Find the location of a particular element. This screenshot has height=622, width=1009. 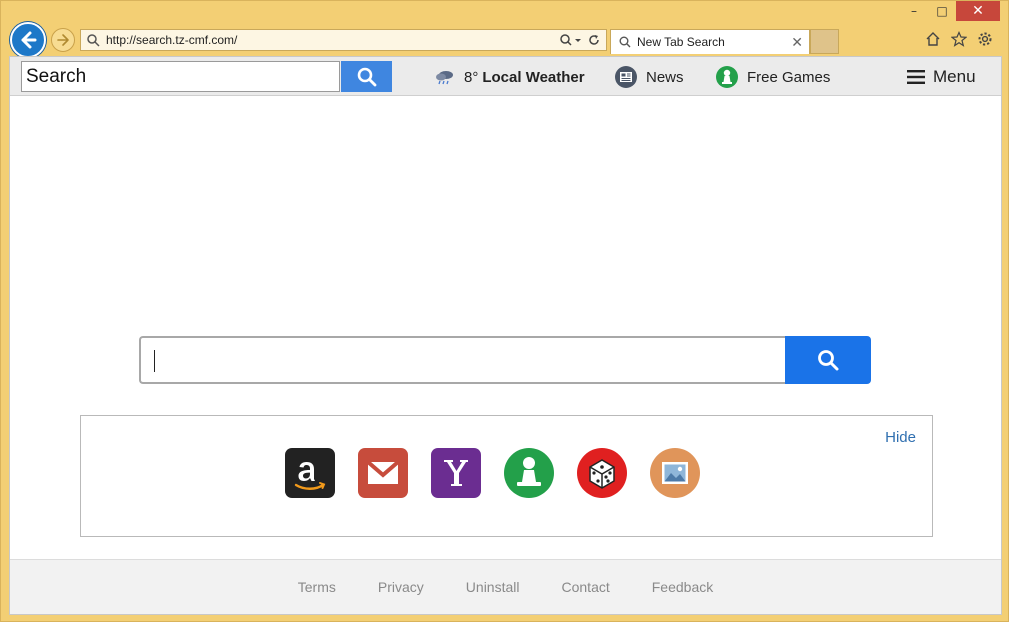

news-link: News is located at coordinates (649, 77).